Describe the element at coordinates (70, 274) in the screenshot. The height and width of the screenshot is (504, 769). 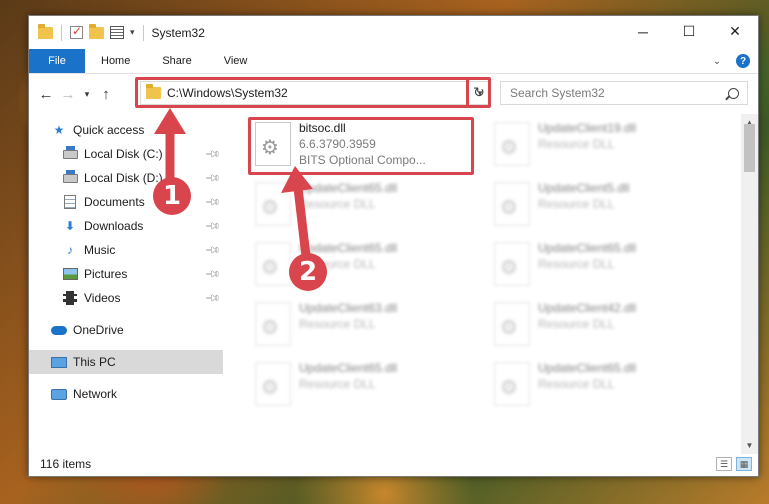
I see `pictures-icon` at that location.